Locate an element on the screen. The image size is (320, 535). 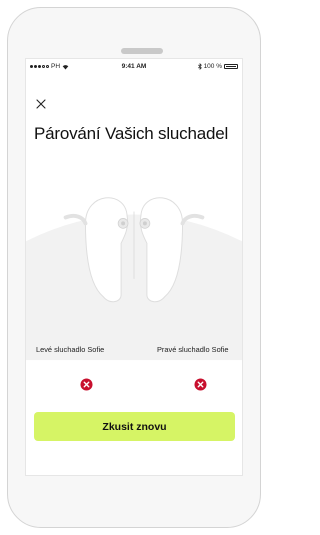
status-bar: PH 9:41 AM 100 % is located at coordinates (134, 66).